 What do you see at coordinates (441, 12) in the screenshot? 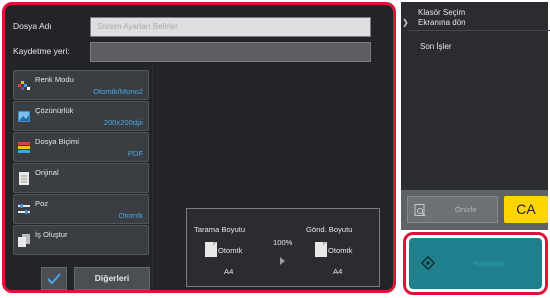
I see `folder-select-line1: Klasör Seçim` at bounding box center [441, 12].